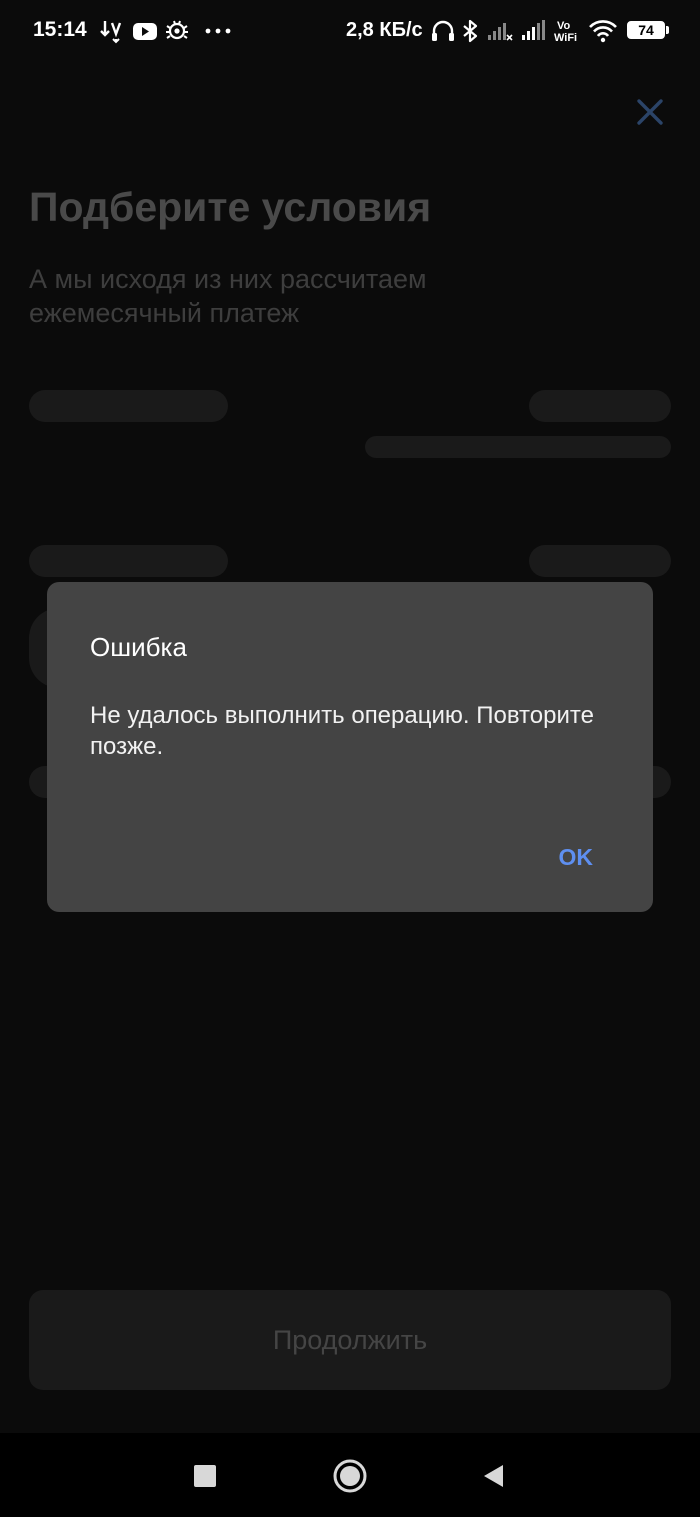 The image size is (700, 1517). What do you see at coordinates (145, 31) in the screenshot?
I see `youtube-icon` at bounding box center [145, 31].